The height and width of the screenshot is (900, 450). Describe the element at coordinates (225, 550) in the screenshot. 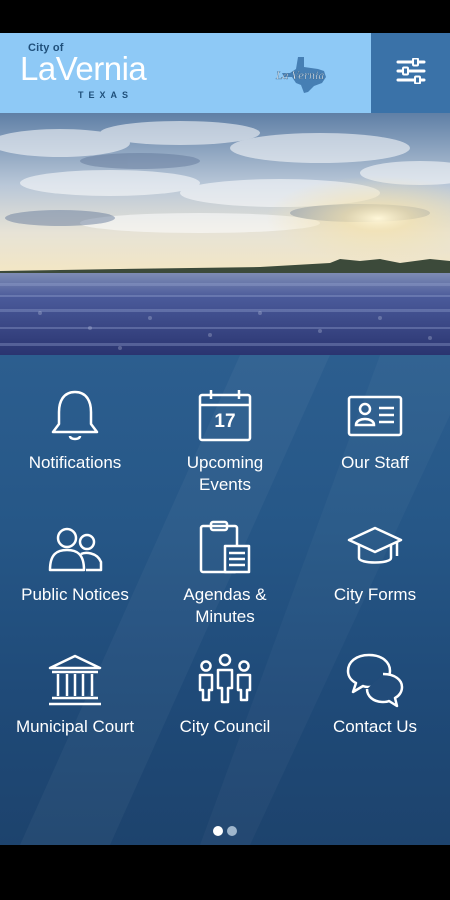

I see `clipboard-icon` at that location.